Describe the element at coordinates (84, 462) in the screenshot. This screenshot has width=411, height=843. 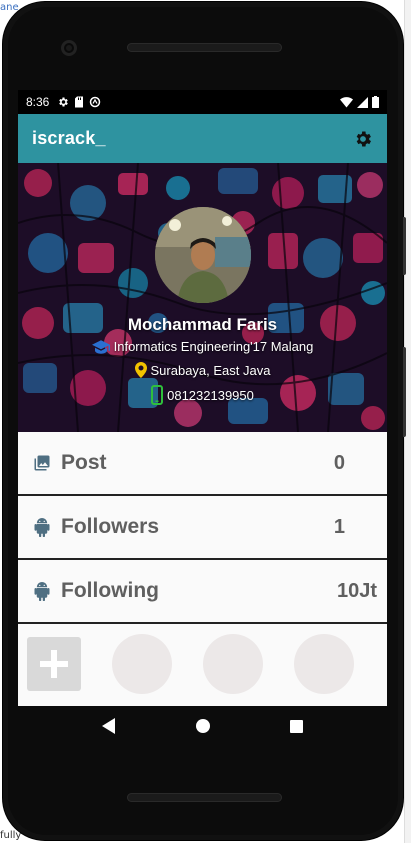
I see `stat-label: Post` at that location.